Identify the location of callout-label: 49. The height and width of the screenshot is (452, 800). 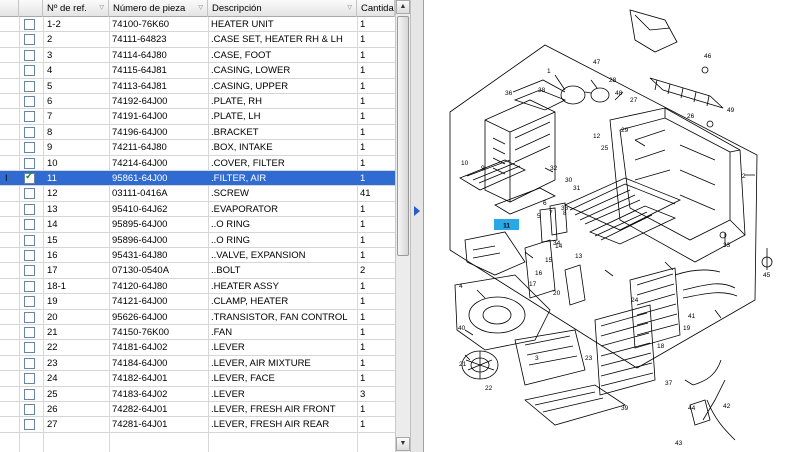
(731, 110).